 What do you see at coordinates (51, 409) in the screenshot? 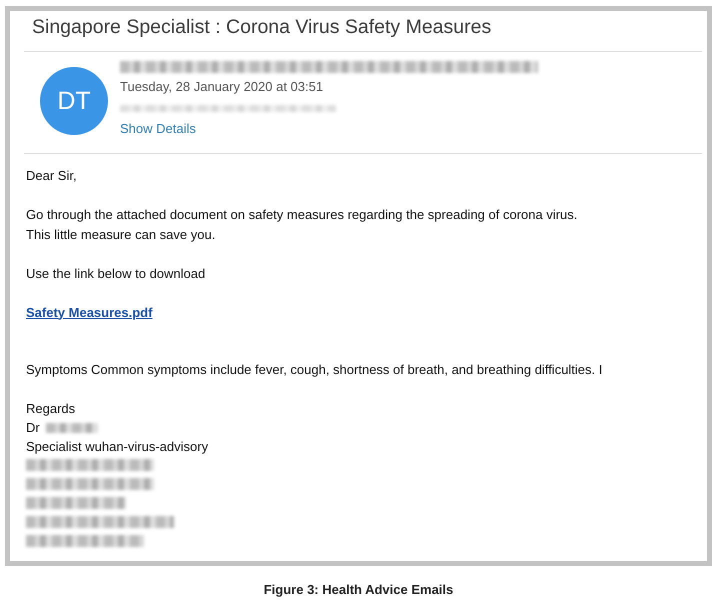
I see `signature-line: Regards` at bounding box center [51, 409].